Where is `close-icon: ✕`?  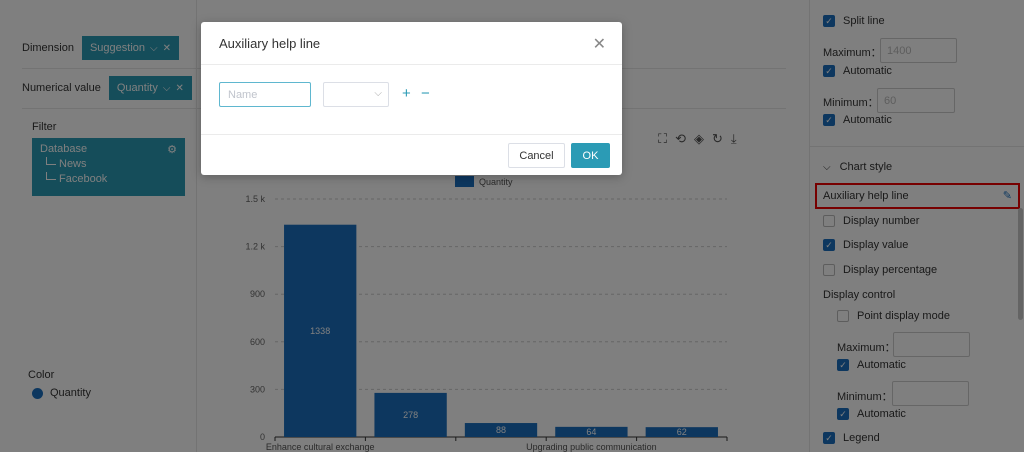
close-icon: ✕ is located at coordinates (599, 44).